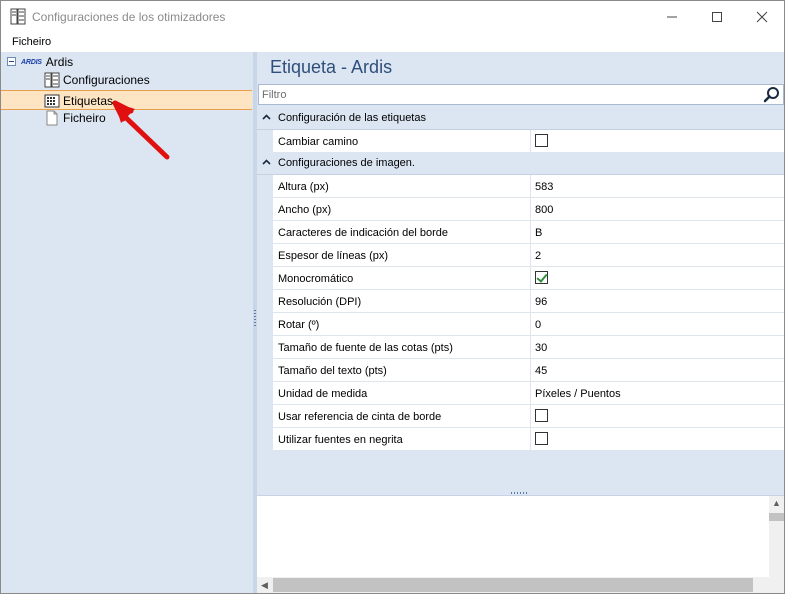 The image size is (785, 594). What do you see at coordinates (520, 370) in the screenshot?
I see `property-row: Tamaño del texto (pts) 45` at bounding box center [520, 370].